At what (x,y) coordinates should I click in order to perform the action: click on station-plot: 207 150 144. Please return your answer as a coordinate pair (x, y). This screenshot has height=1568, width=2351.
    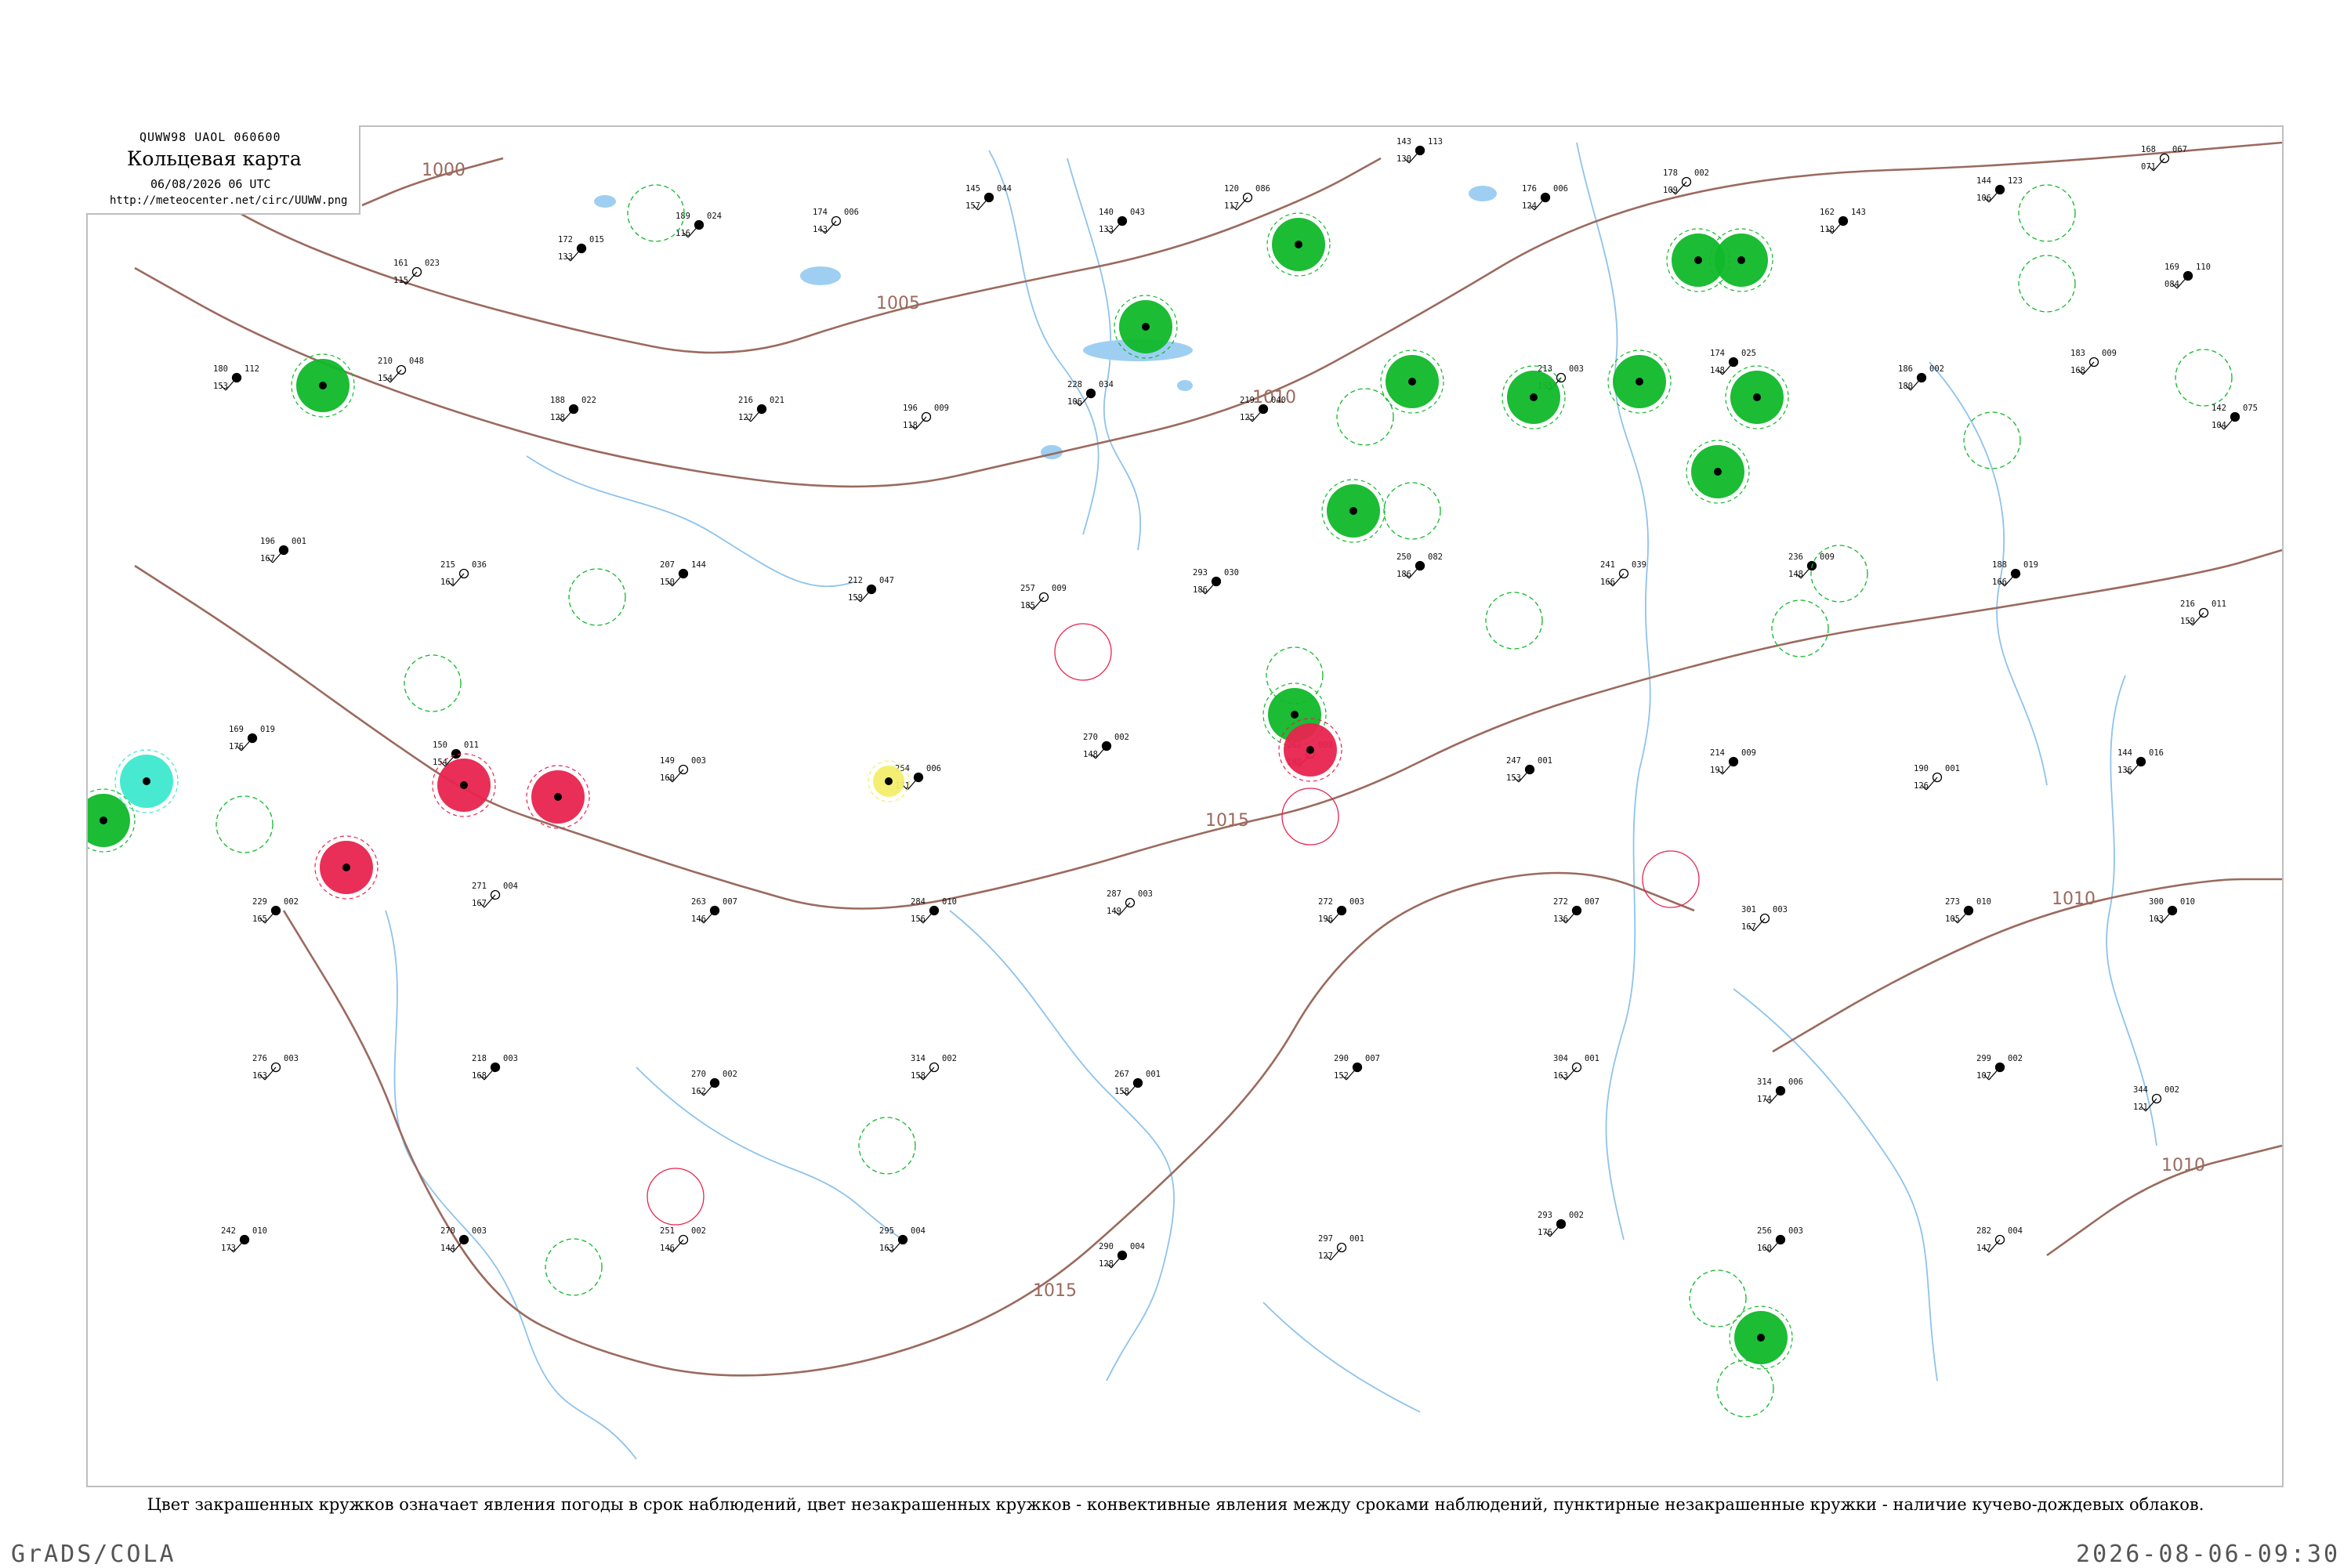
    Looking at the image, I should click on (683, 573).